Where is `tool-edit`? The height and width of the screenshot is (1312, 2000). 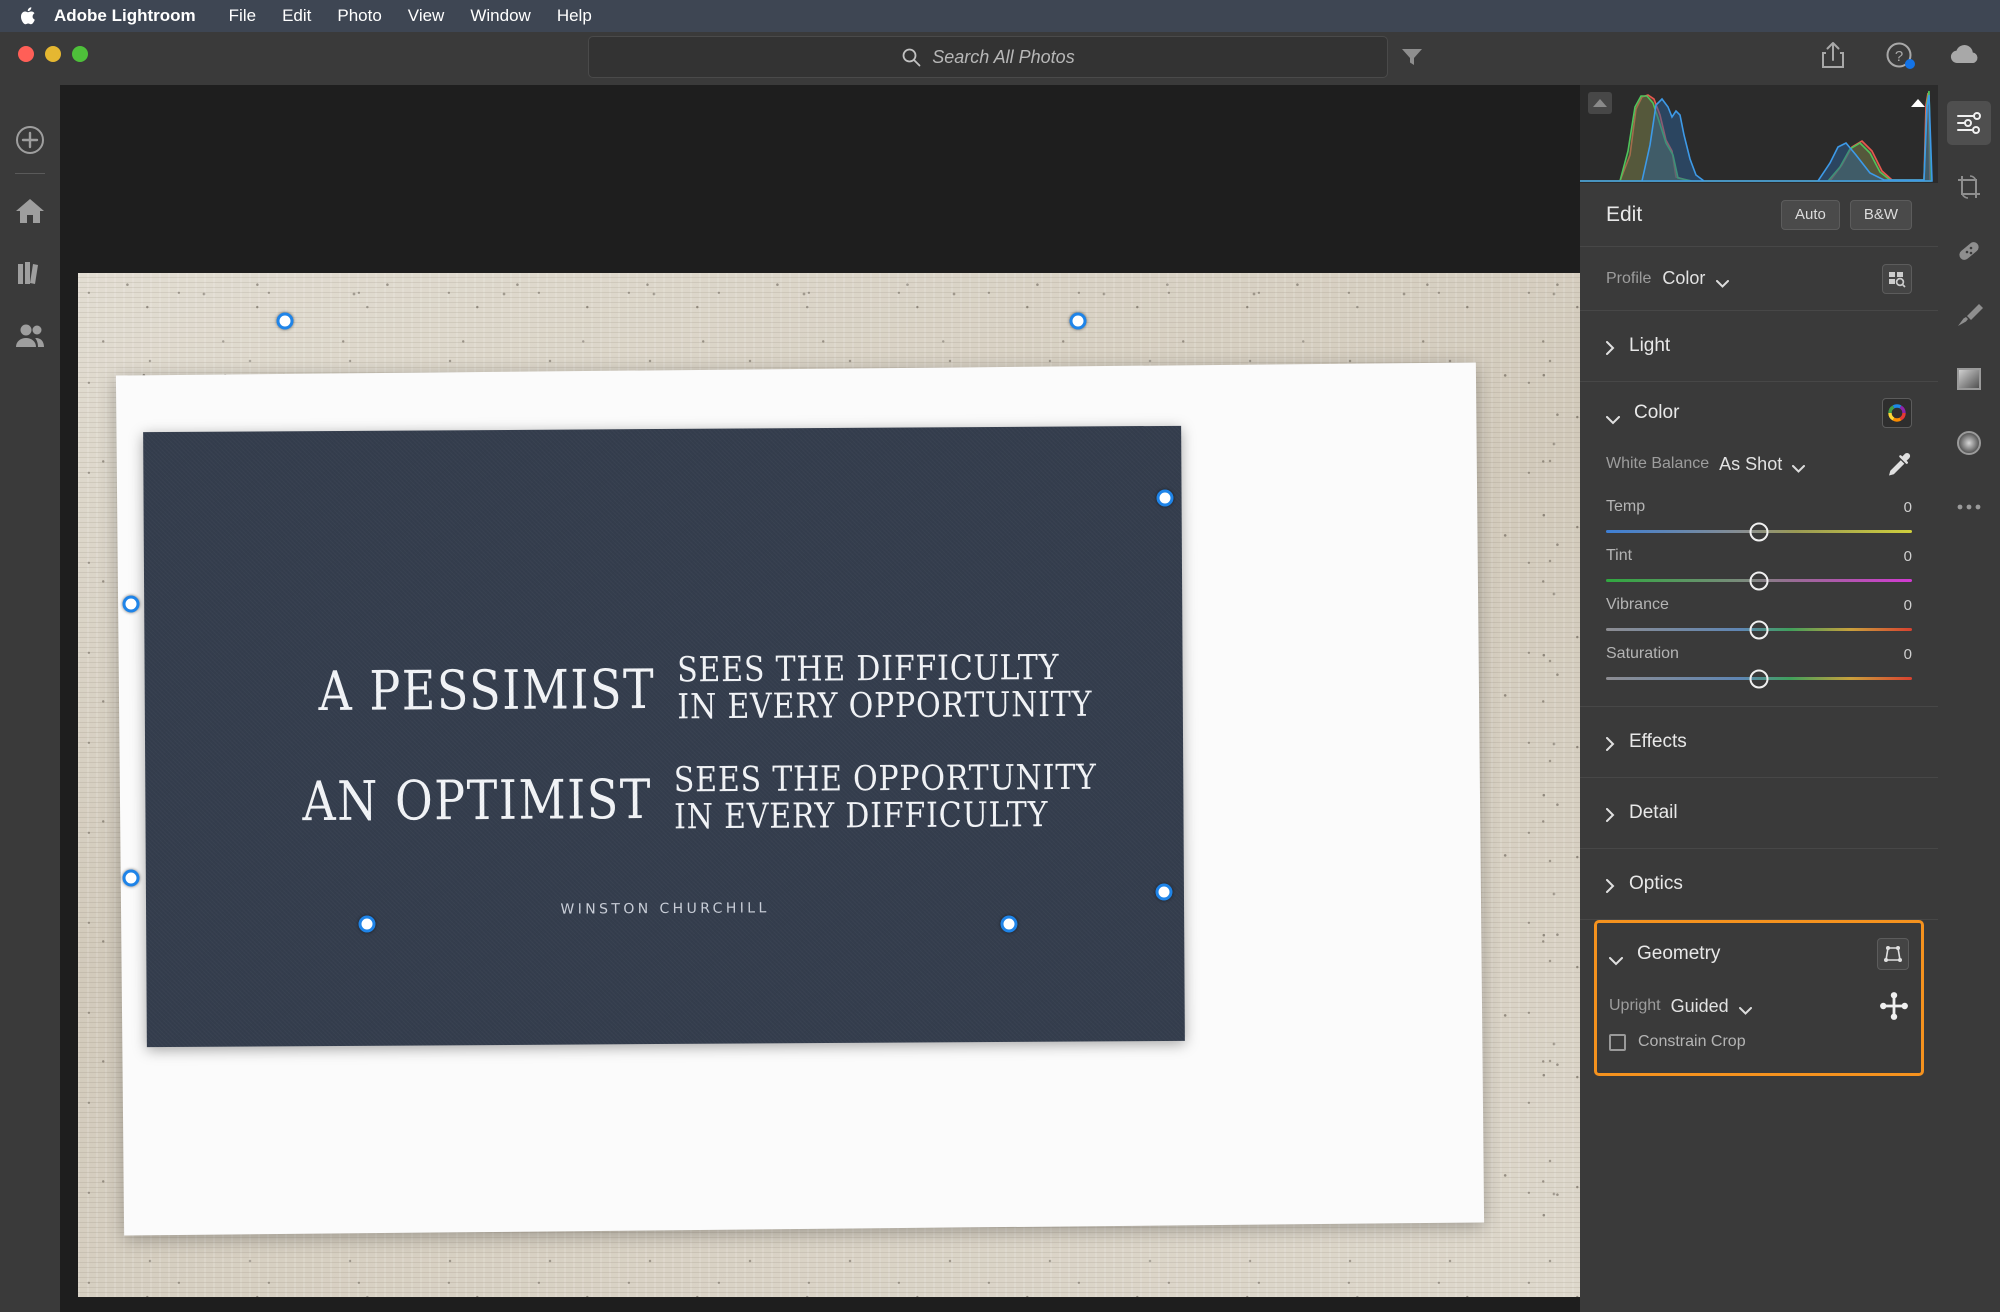
tool-edit is located at coordinates (1969, 123).